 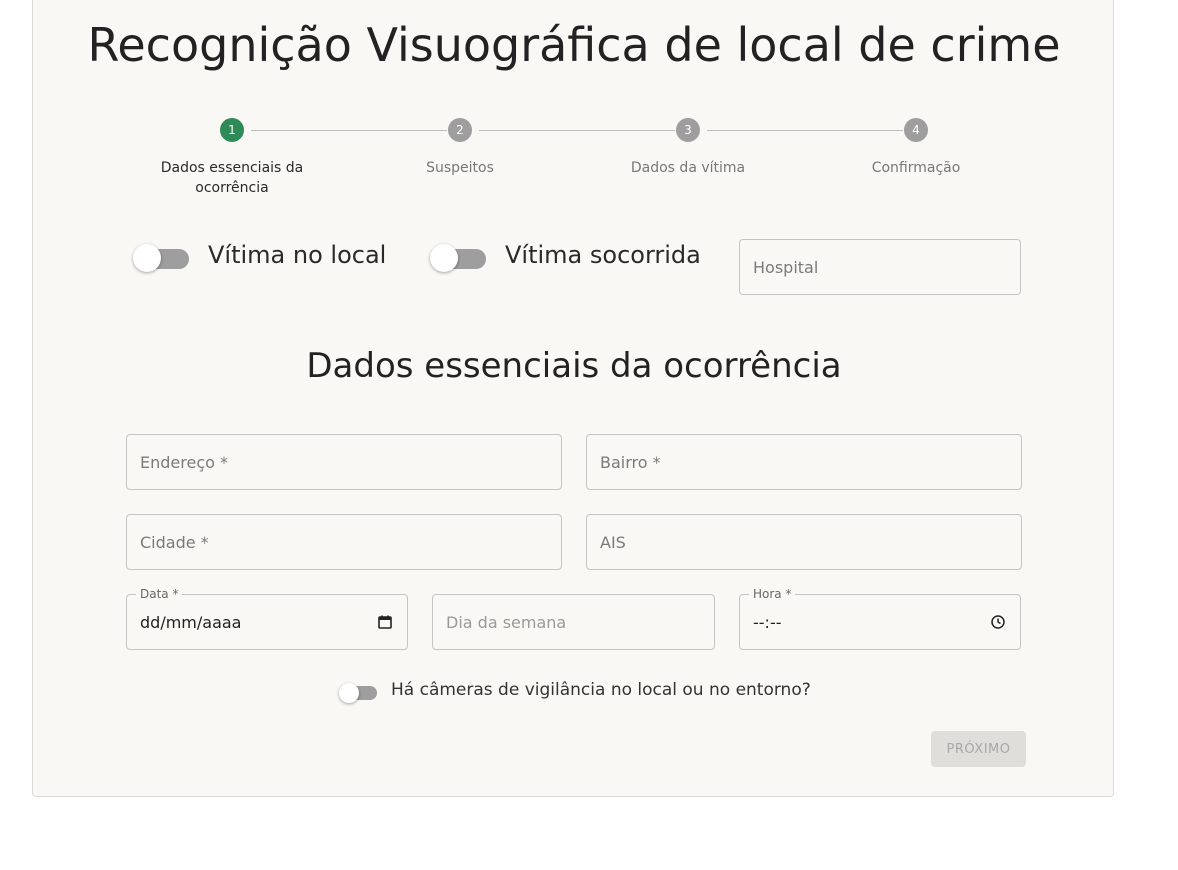 I want to click on dia-semana-placeholder: Dia da semana, so click(x=506, y=622).